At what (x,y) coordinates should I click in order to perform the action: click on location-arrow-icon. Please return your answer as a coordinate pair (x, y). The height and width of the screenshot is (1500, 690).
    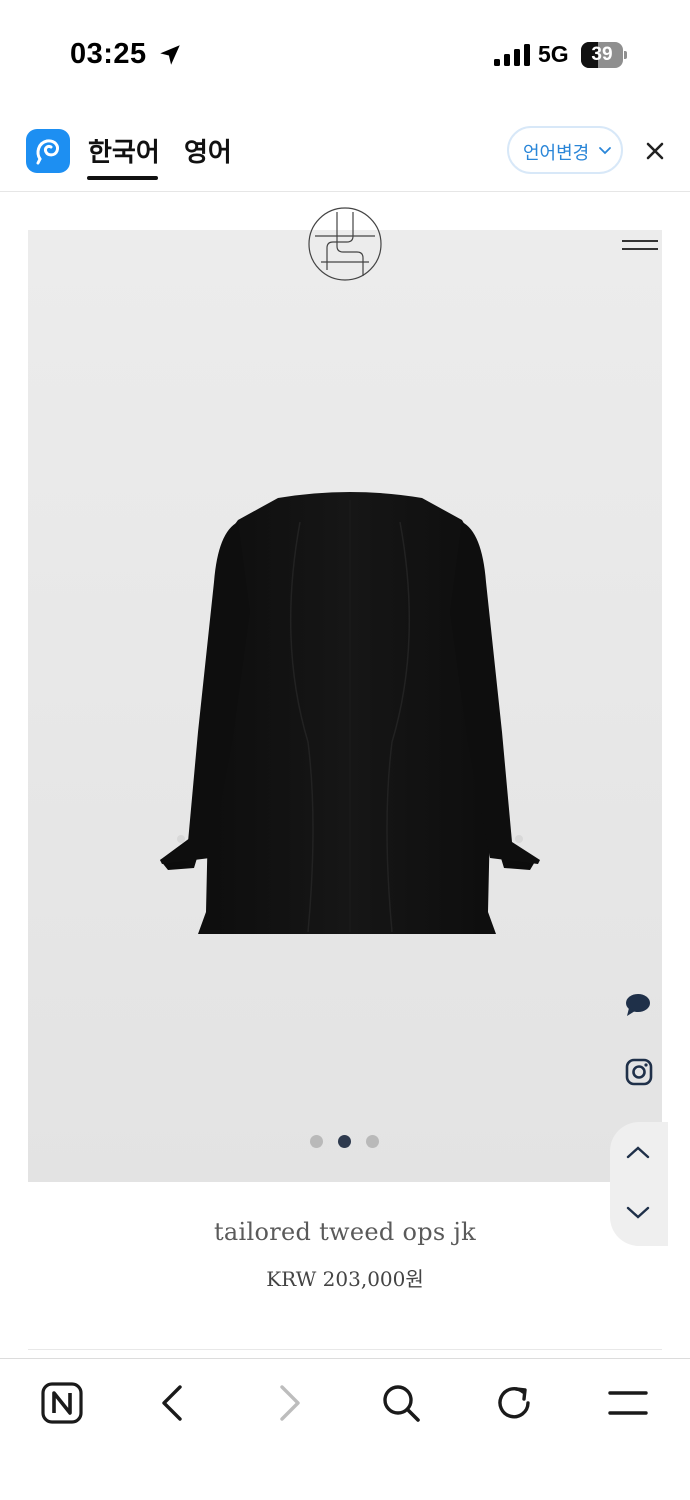
    Looking at the image, I should click on (170, 55).